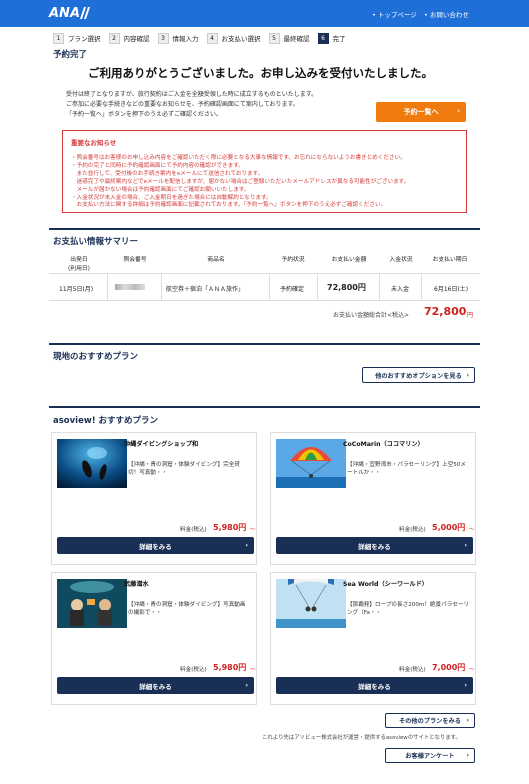 The width and height of the screenshot is (529, 784). I want to click on parasailing-sea-photo, so click(311, 603).